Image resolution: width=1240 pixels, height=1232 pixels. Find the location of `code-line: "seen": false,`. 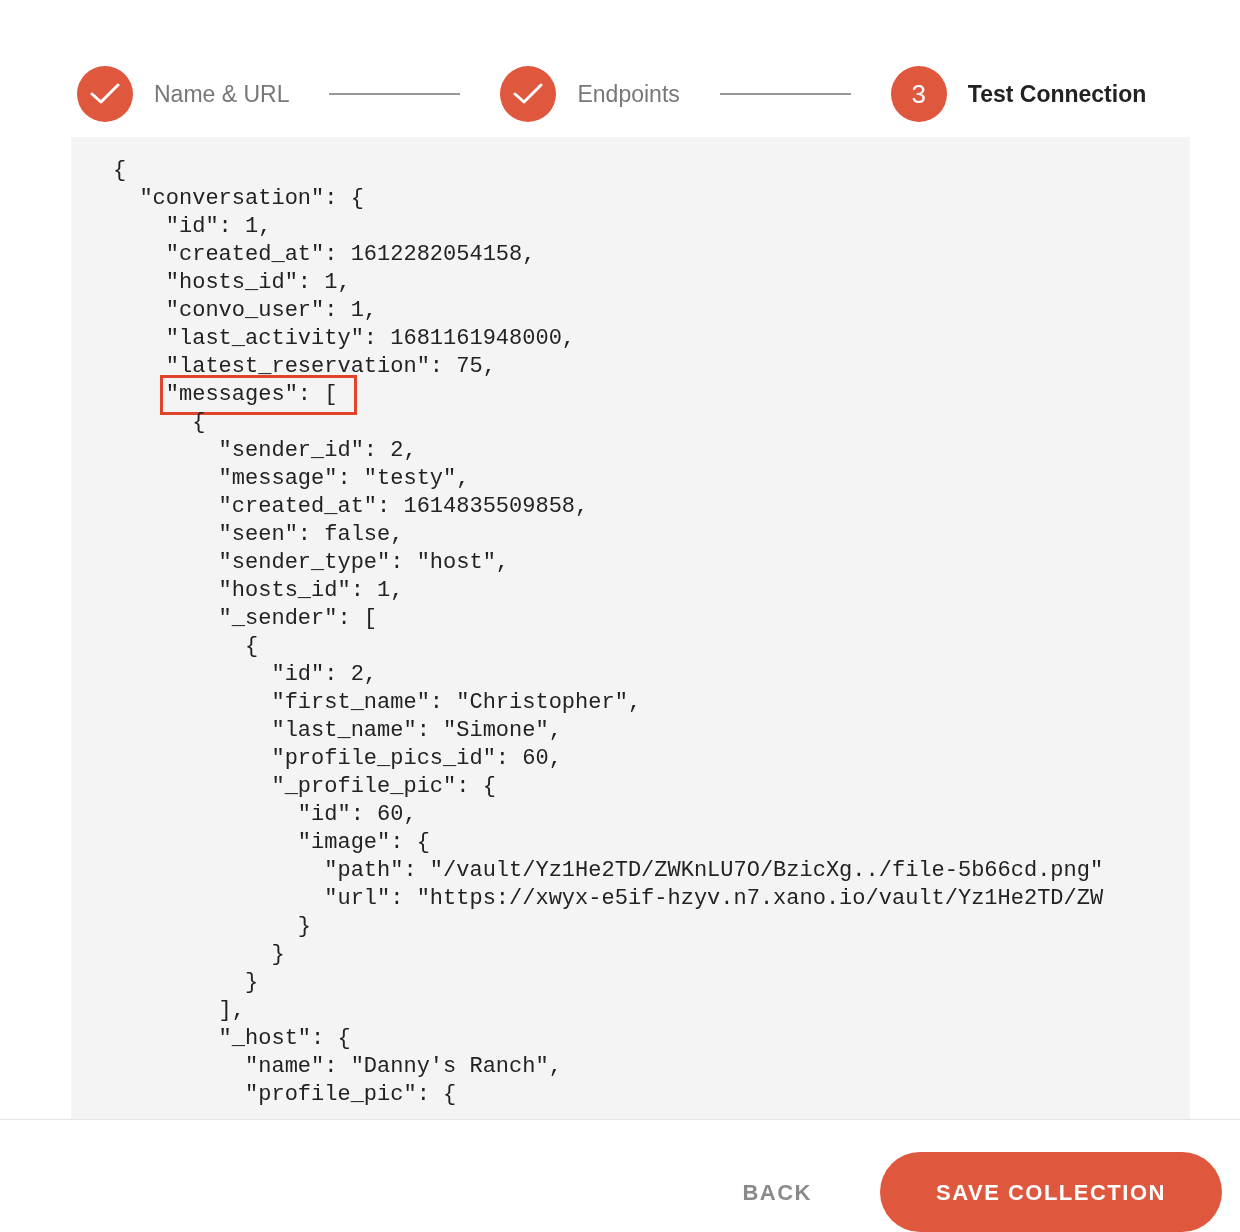

code-line: "seen": false, is located at coordinates (310, 535).